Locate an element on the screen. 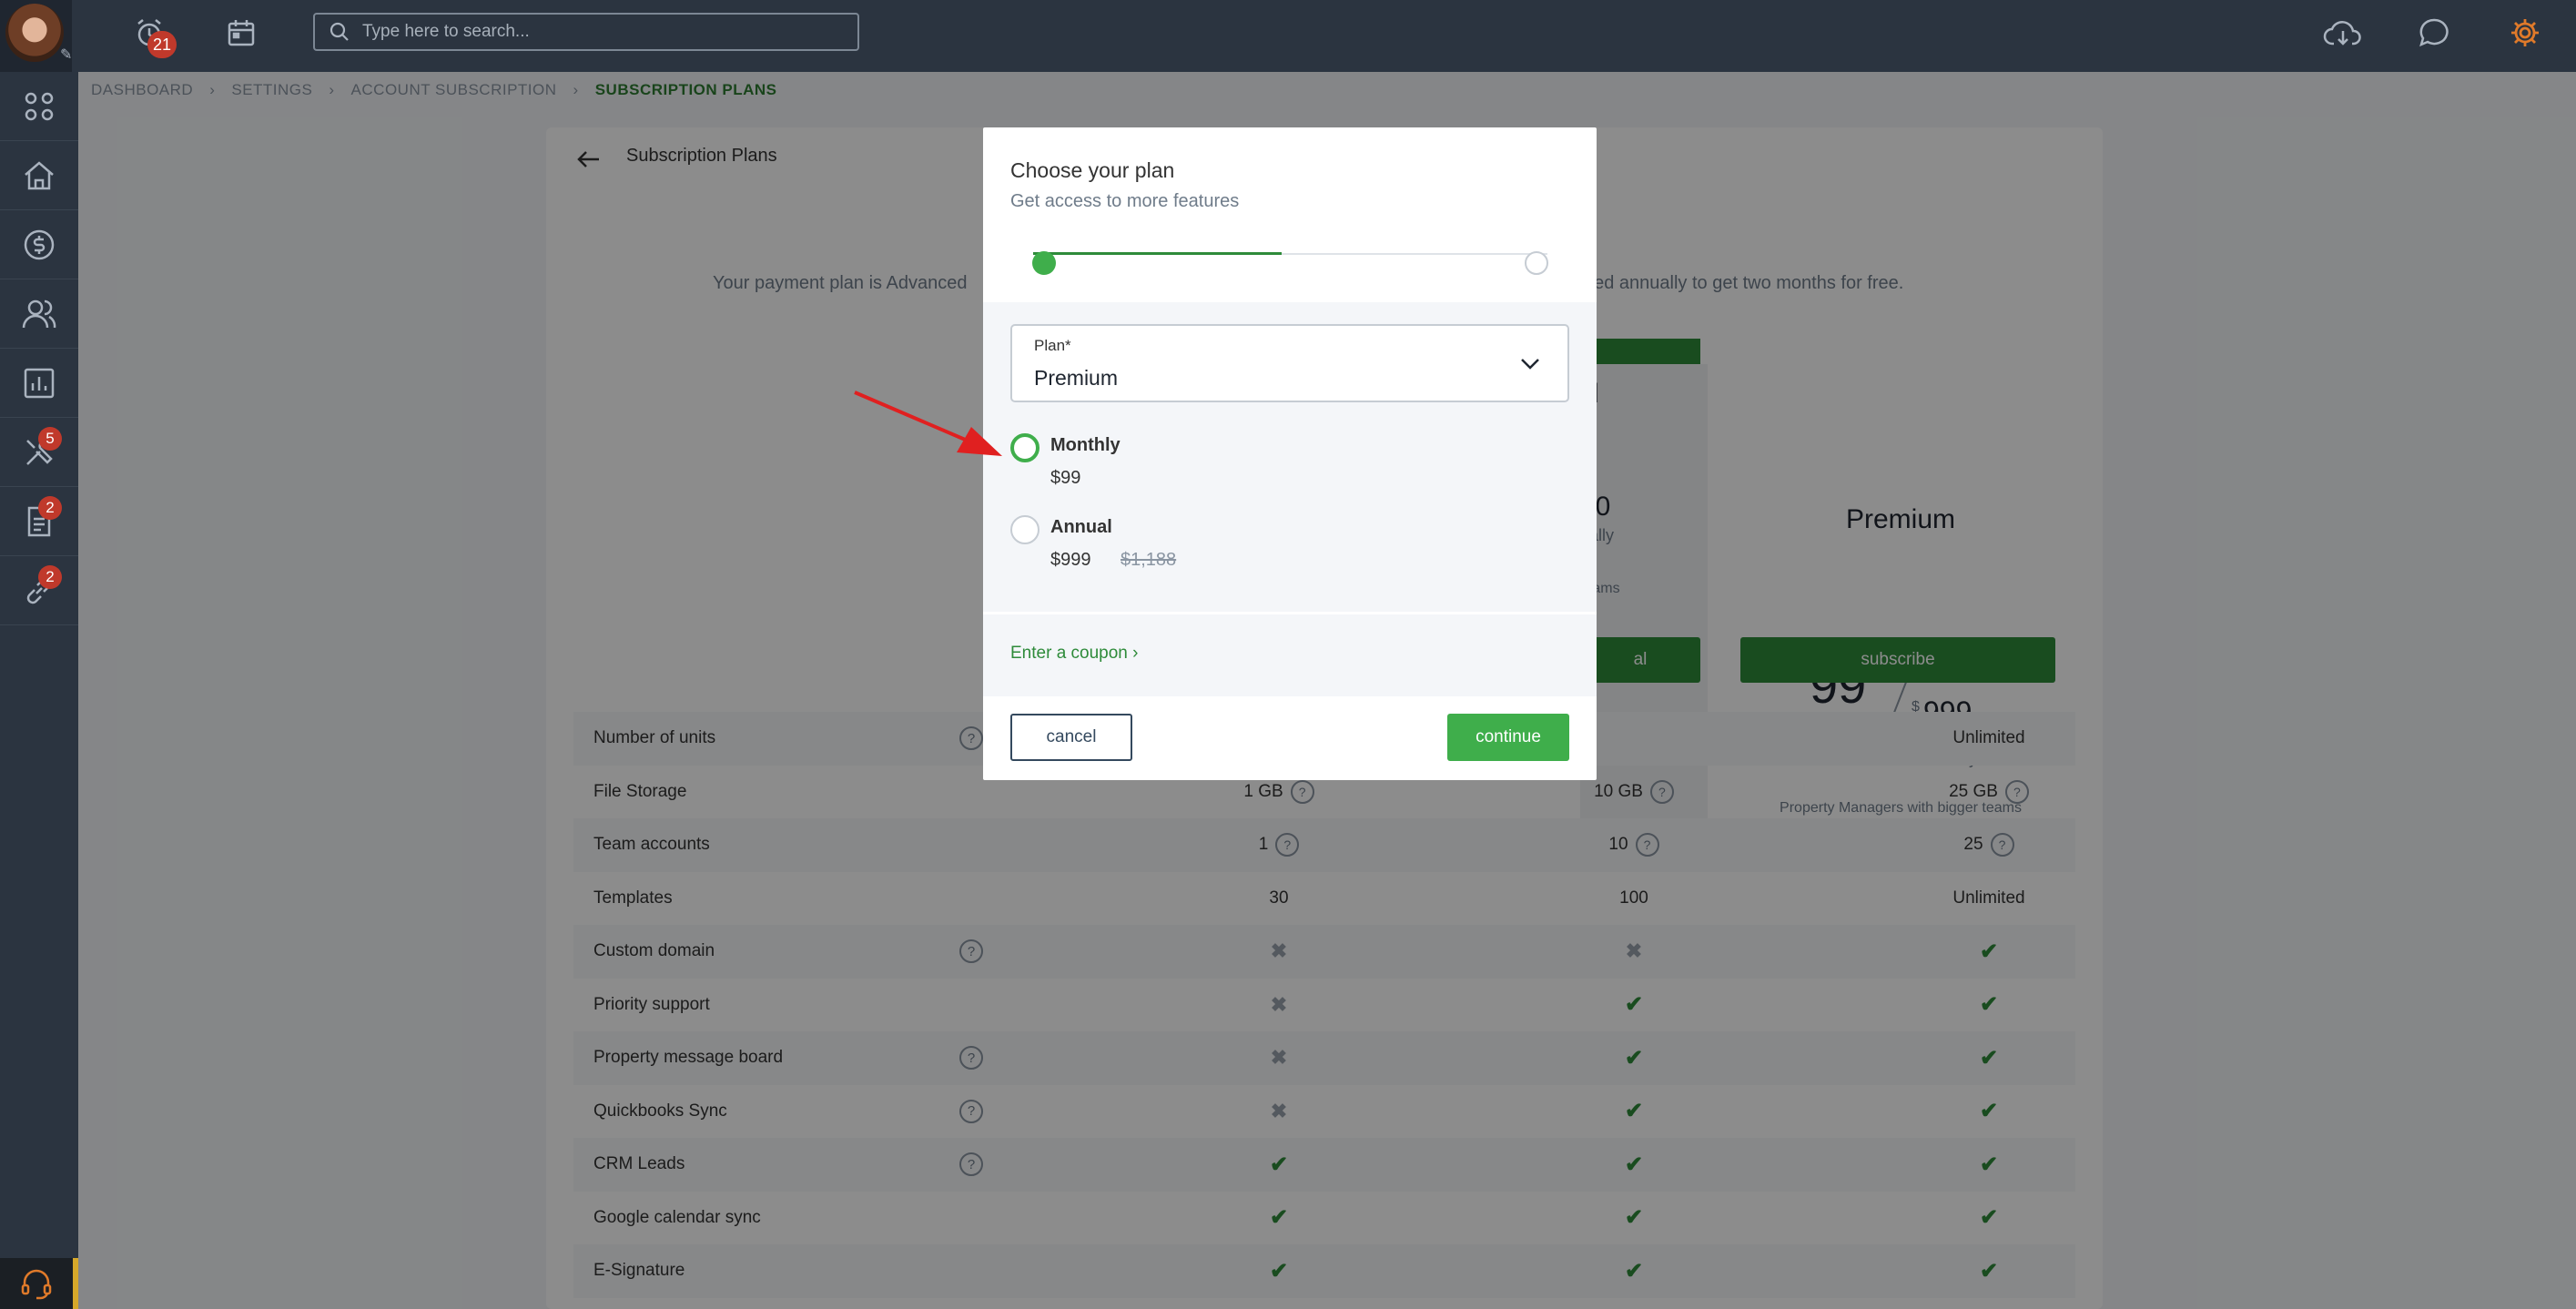 This screenshot has width=2576, height=1309. monthly-option-title: Monthly is located at coordinates (1085, 445).